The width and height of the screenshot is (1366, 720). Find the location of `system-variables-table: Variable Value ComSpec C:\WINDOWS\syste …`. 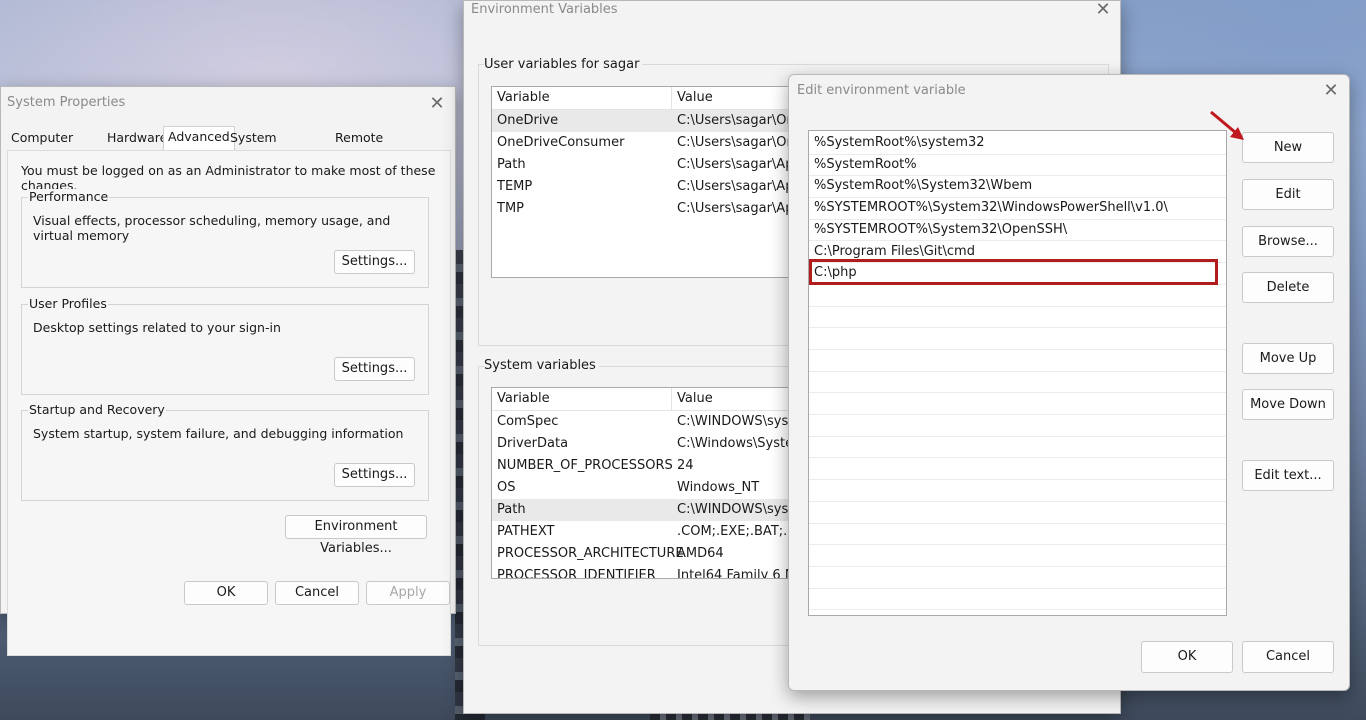

system-variables-table: Variable Value ComSpec C:\WINDOWS\syste … is located at coordinates (646, 483).